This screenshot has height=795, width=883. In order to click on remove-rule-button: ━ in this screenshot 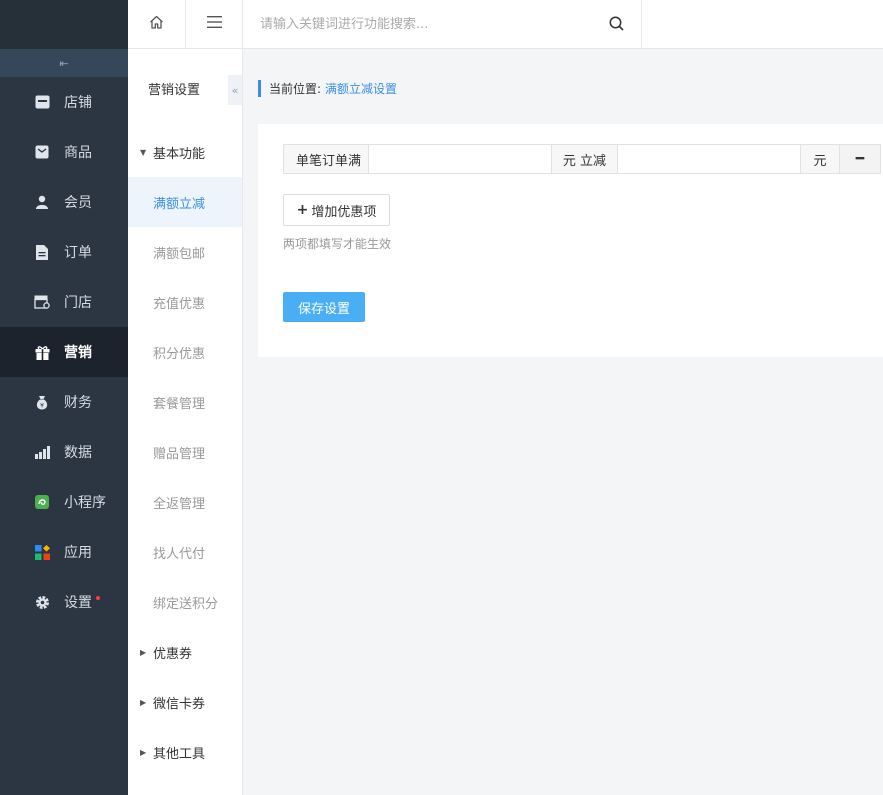, I will do `click(860, 159)`.